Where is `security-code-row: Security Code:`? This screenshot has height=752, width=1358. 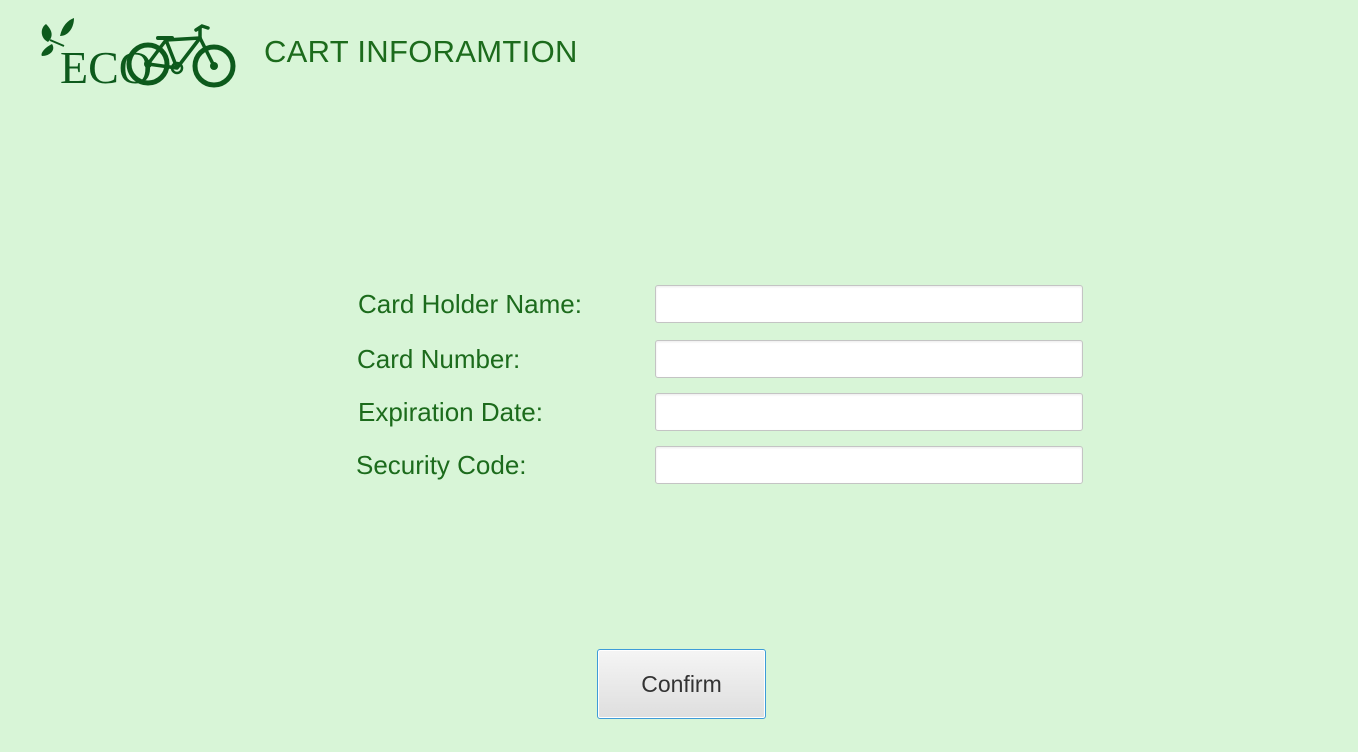 security-code-row: Security Code: is located at coordinates (679, 466).